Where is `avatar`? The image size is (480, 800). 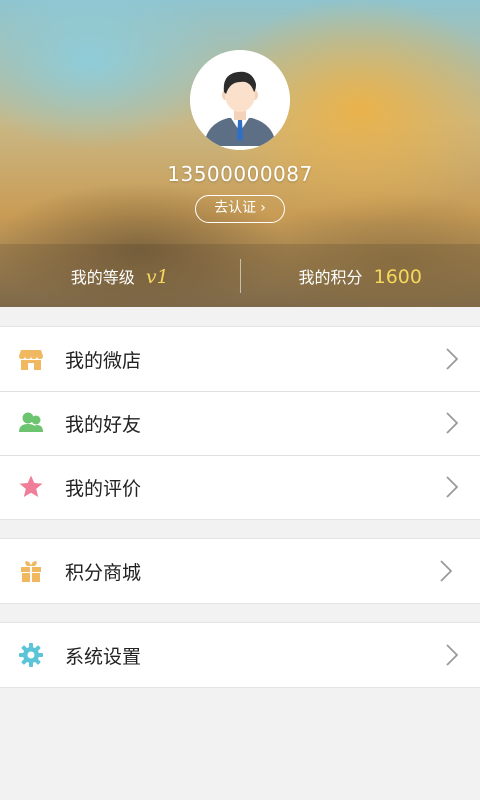 avatar is located at coordinates (240, 100).